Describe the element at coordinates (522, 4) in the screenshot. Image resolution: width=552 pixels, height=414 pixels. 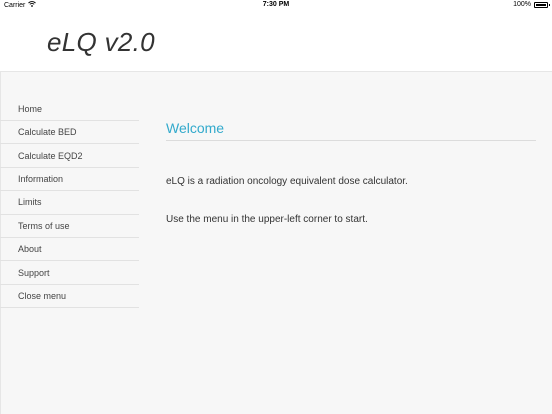
I see `battery-percent: 100%` at that location.